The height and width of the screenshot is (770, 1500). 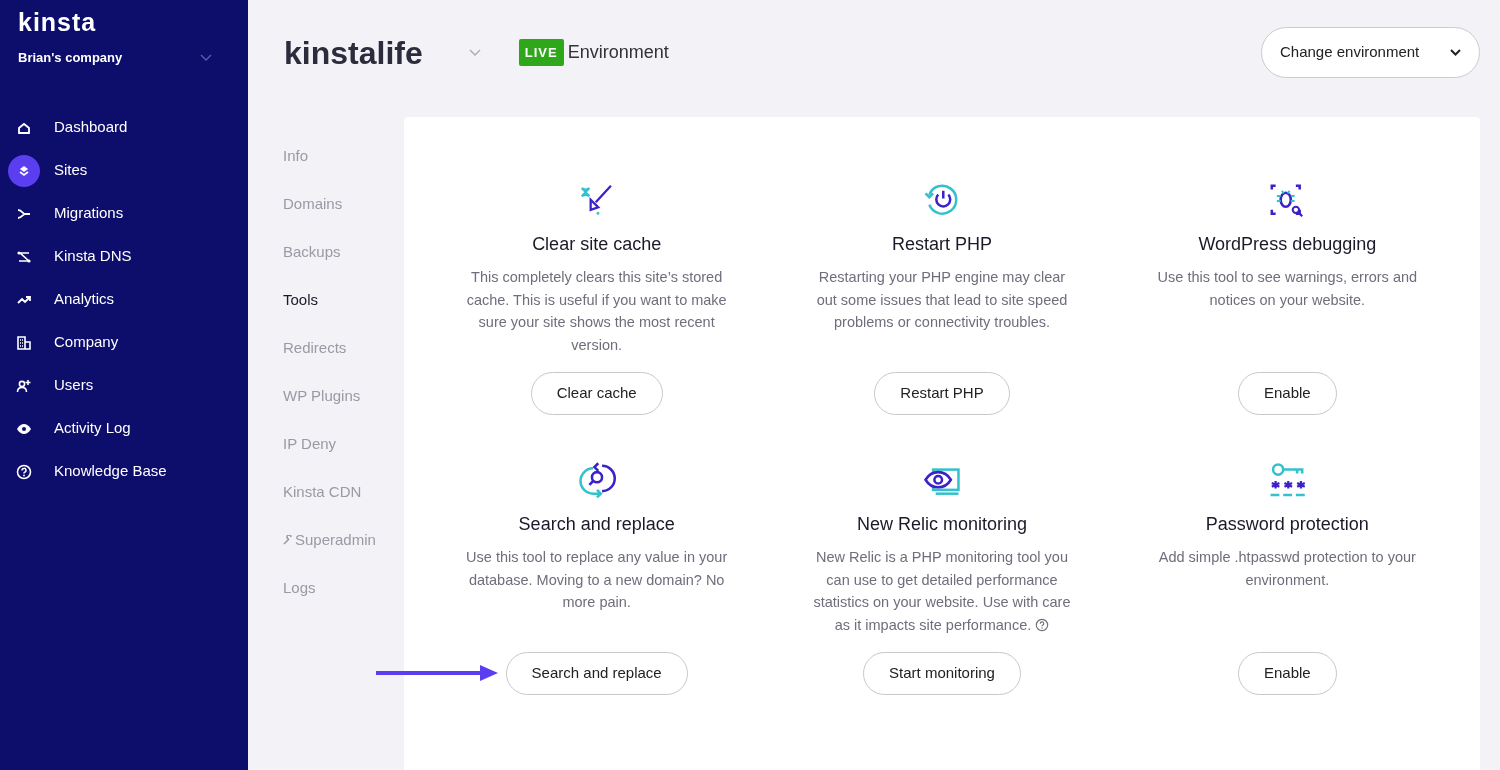 What do you see at coordinates (128, 428) in the screenshot?
I see `nav-item: Activity Log` at bounding box center [128, 428].